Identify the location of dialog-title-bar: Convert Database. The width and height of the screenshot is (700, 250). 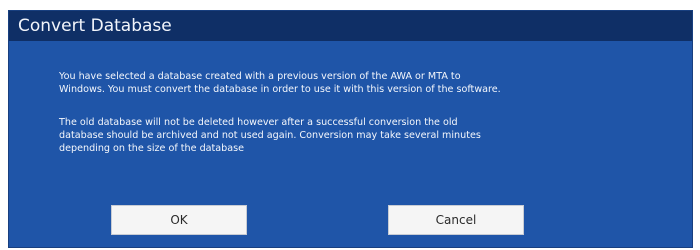
(350, 26).